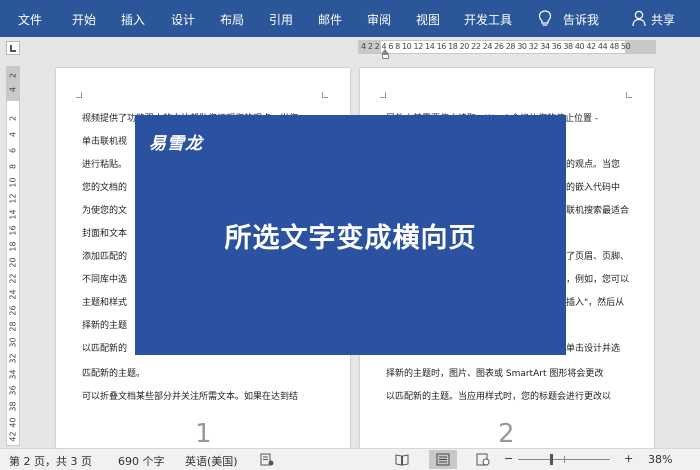  I want to click on vruler-tick: 26, so click(13, 310).